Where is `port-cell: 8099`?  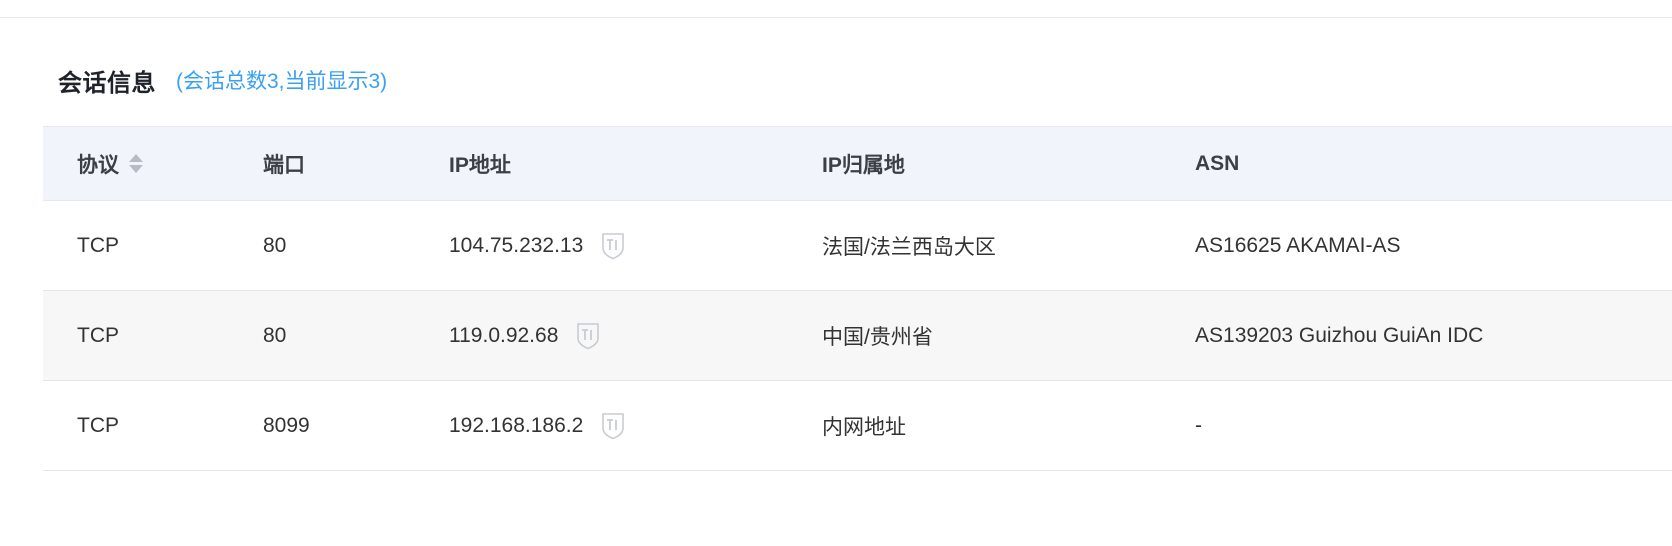 port-cell: 8099 is located at coordinates (286, 425).